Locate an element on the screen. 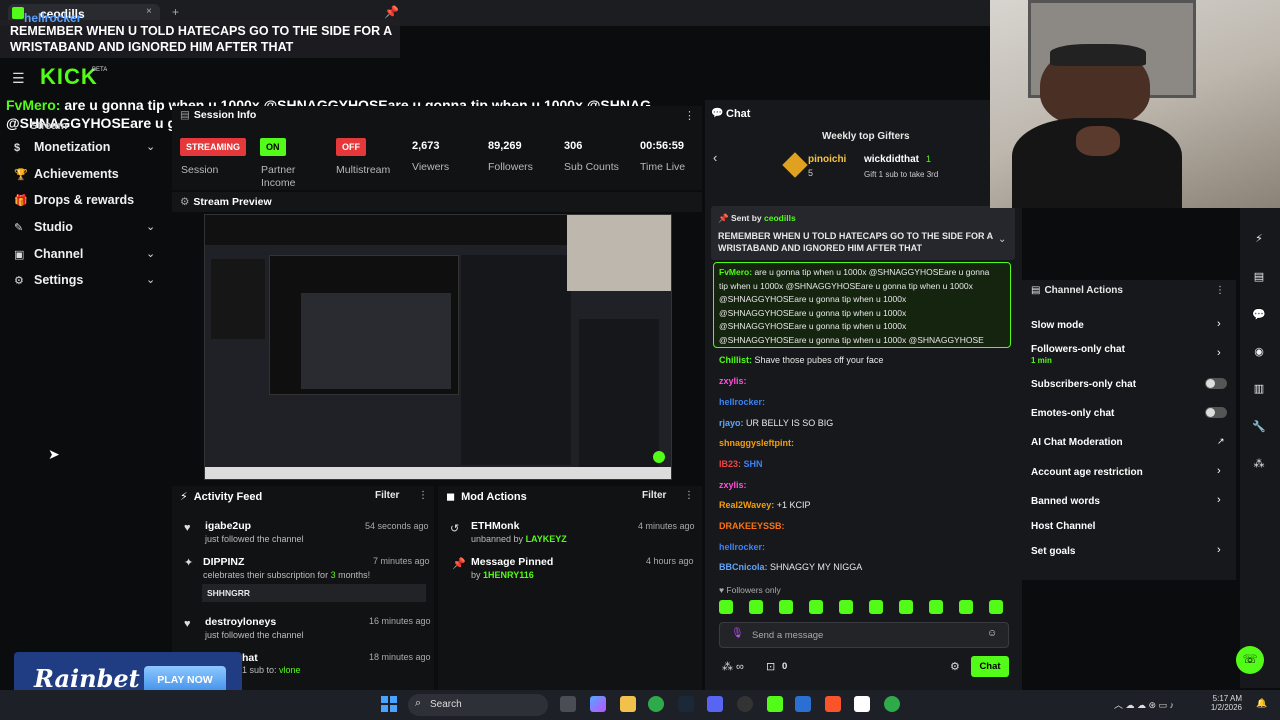 The image size is (1280, 720). subscribers-only-toggle is located at coordinates (1216, 383).